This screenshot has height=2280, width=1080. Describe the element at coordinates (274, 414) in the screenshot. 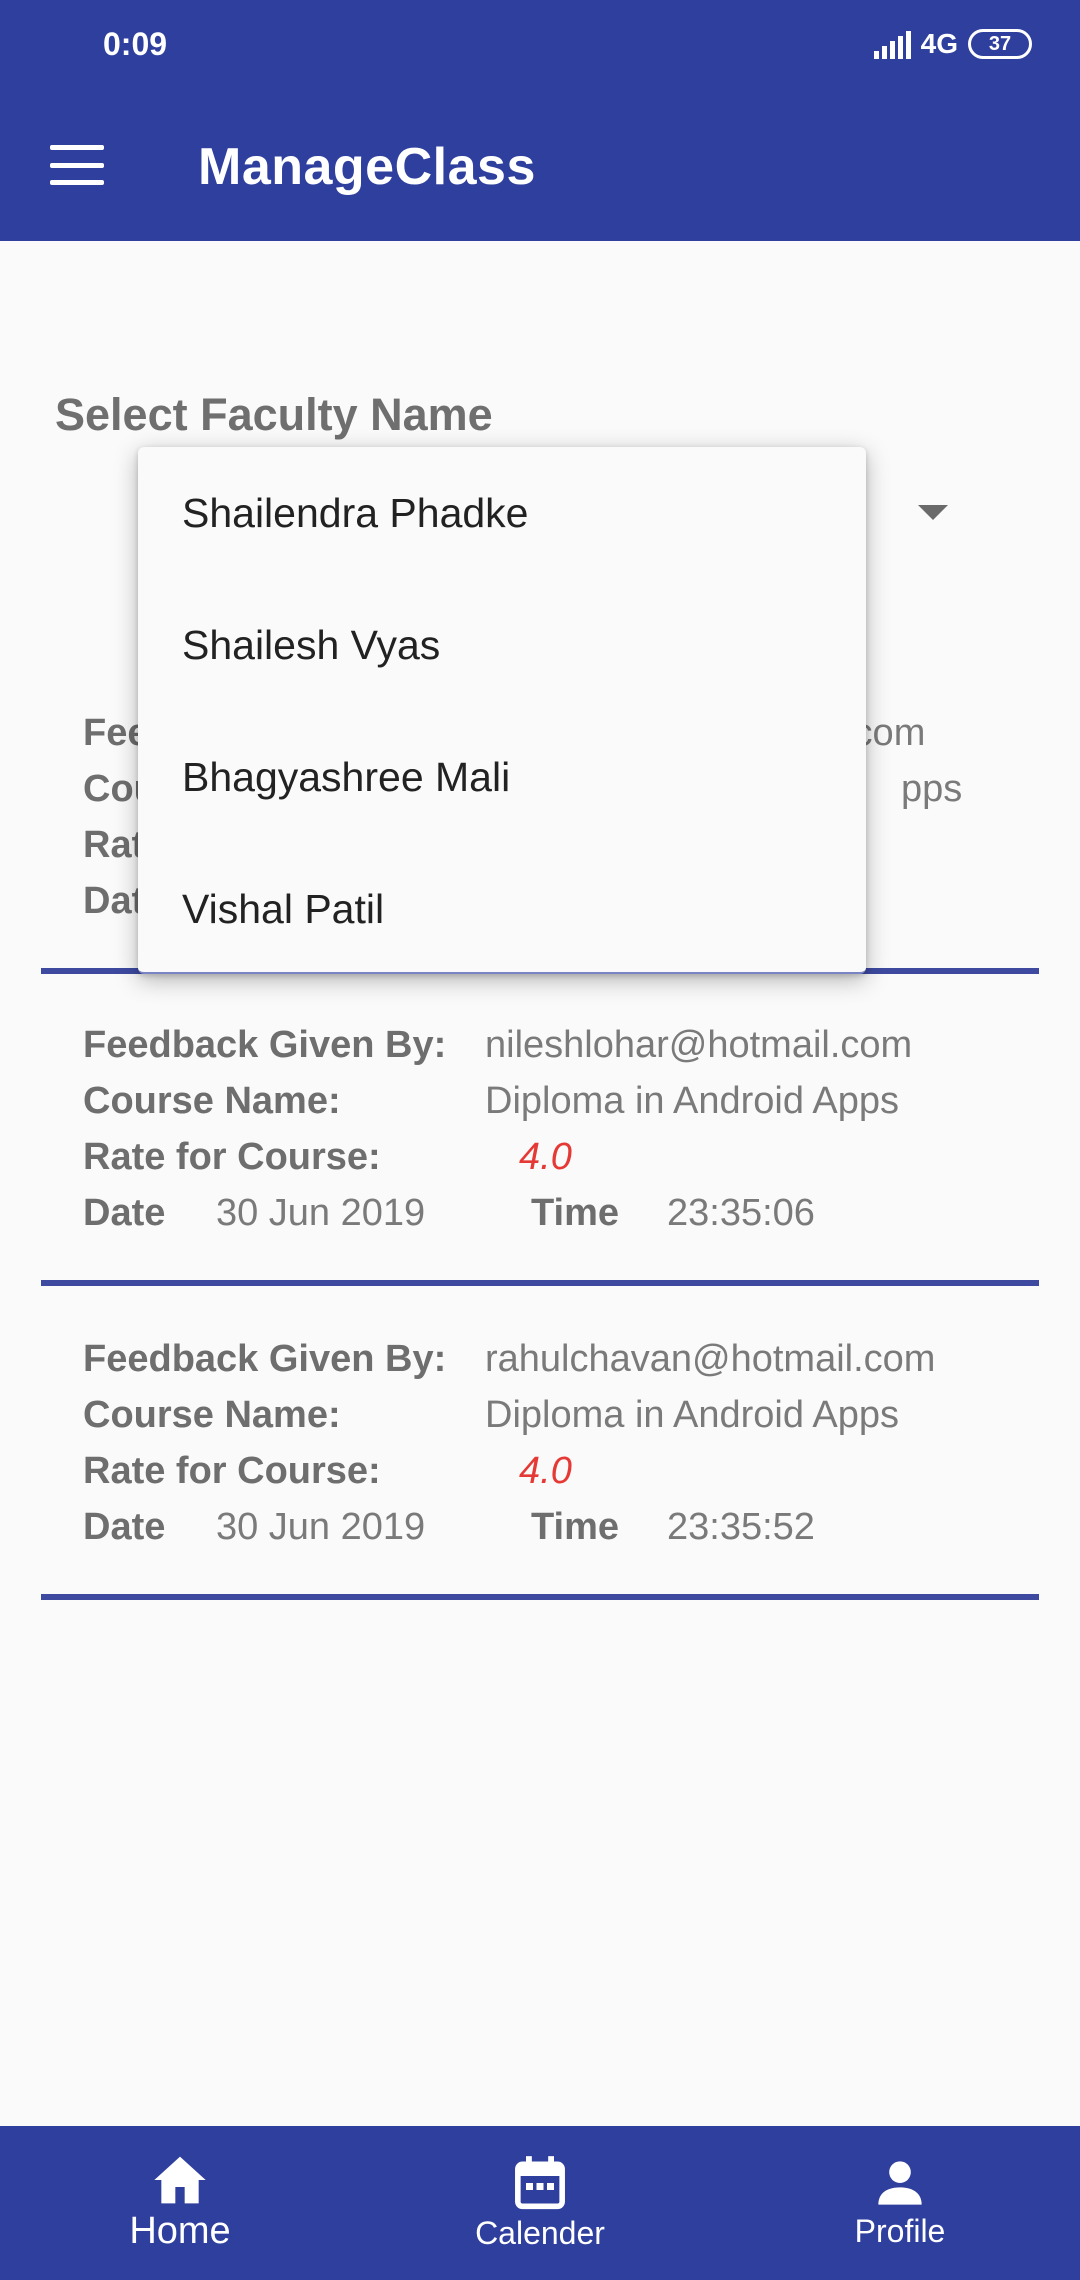

I see `faculty-select-label: Select Faculty Name` at that location.